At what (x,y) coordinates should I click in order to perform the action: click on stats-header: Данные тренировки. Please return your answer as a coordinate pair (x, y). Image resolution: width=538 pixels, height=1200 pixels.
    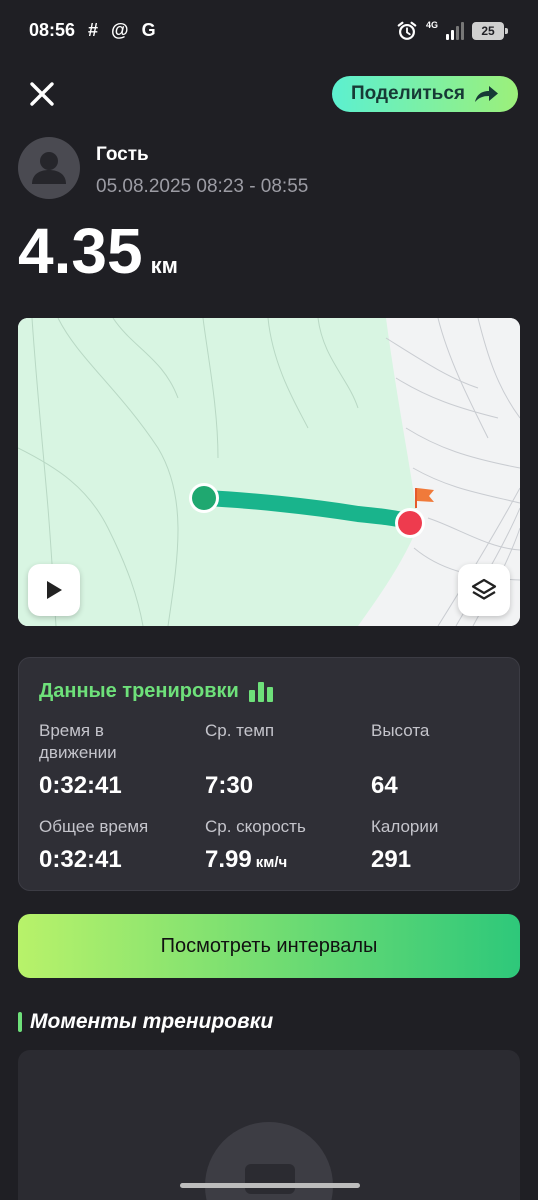
    Looking at the image, I should click on (156, 691).